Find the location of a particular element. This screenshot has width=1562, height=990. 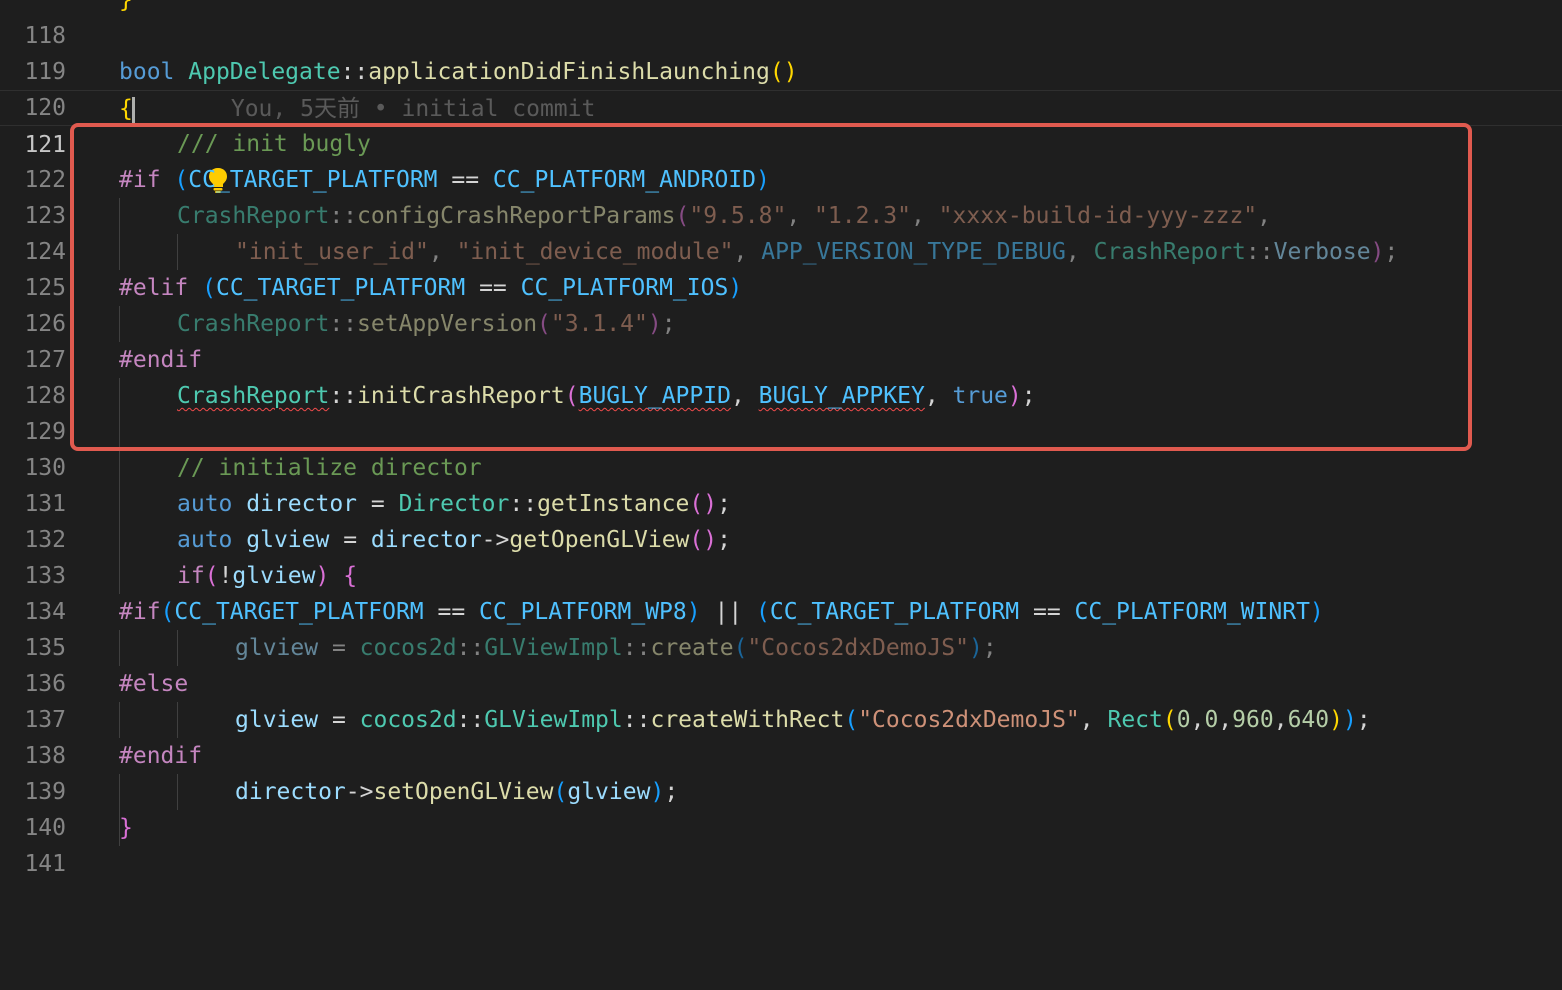

code-line: 139 #endif is located at coordinates (781, 771).